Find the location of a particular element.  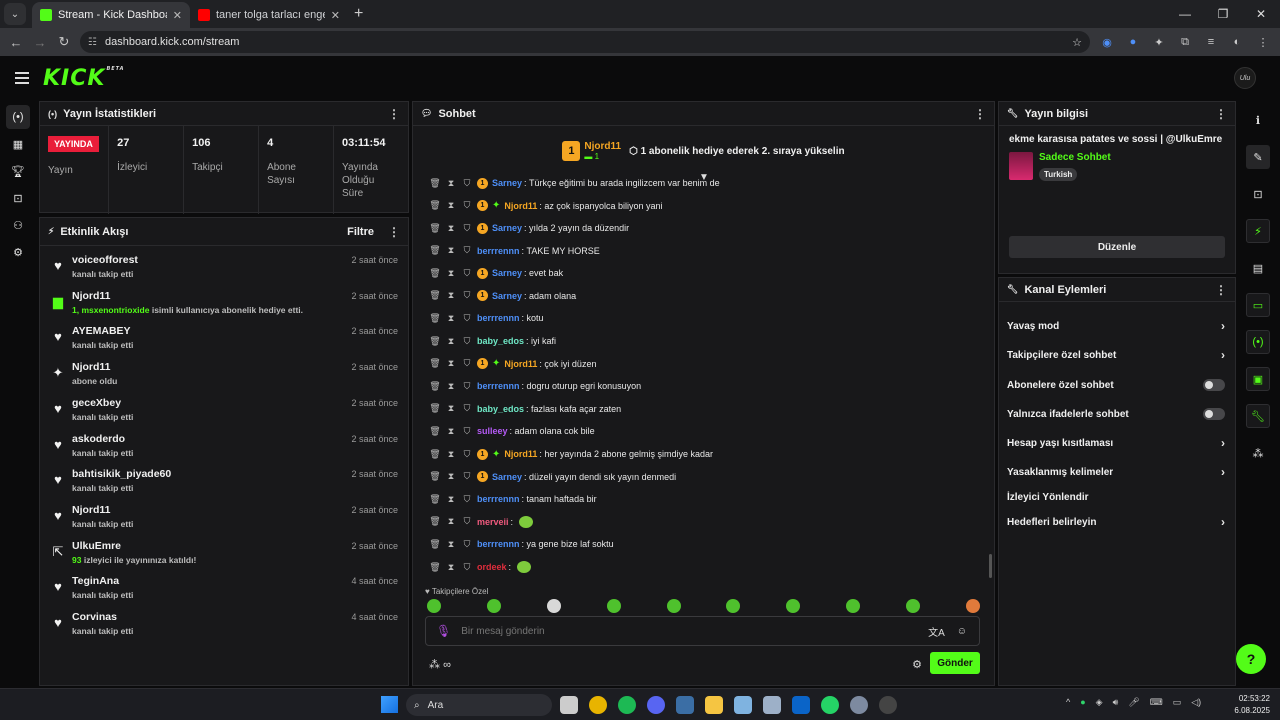

chat-settings-icon: ⚙ is located at coordinates (917, 664).